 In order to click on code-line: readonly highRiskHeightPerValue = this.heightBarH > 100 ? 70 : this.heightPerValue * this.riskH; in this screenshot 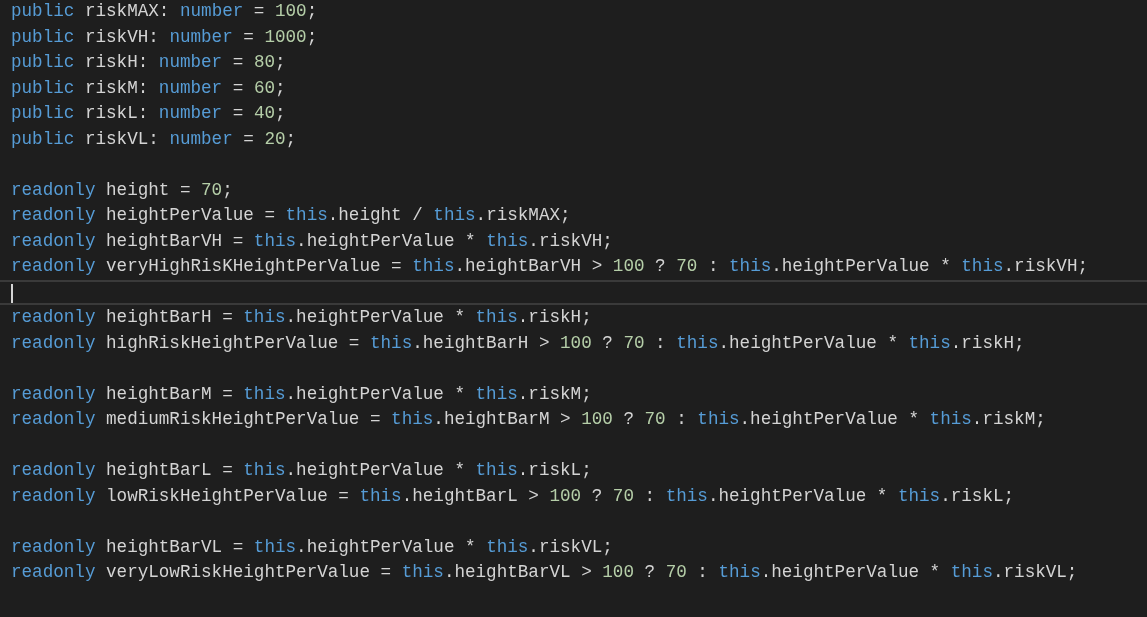, I will do `click(518, 343)`.